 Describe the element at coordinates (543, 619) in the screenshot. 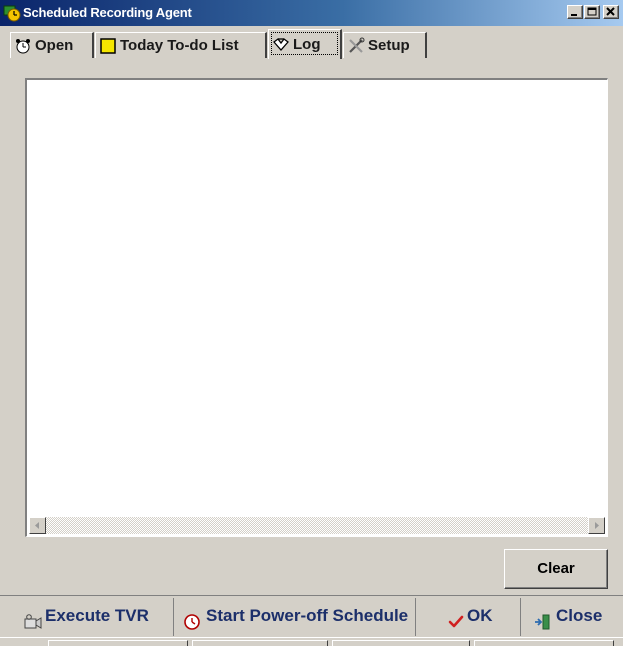

I see `exit-door-icon` at that location.